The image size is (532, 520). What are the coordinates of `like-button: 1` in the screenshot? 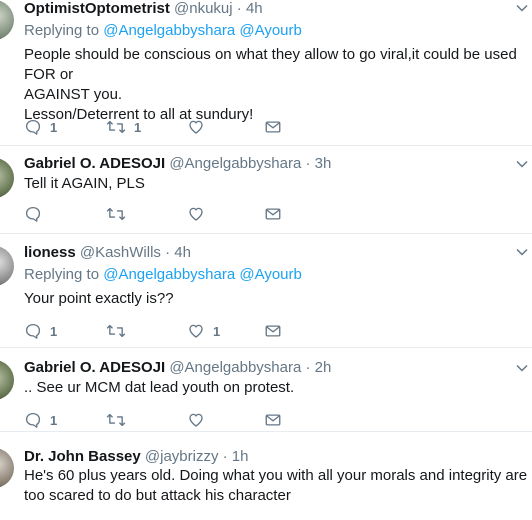 It's located at (203, 331).